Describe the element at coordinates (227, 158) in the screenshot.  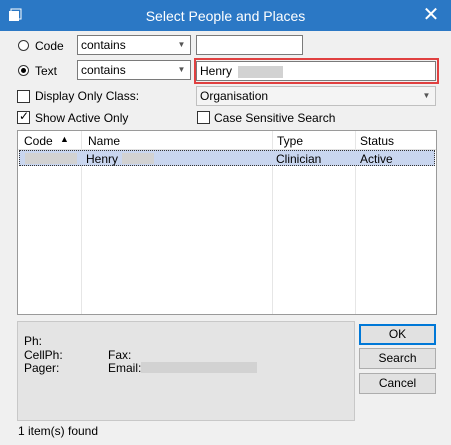
I see `table-row: Henry Clinician Active` at that location.